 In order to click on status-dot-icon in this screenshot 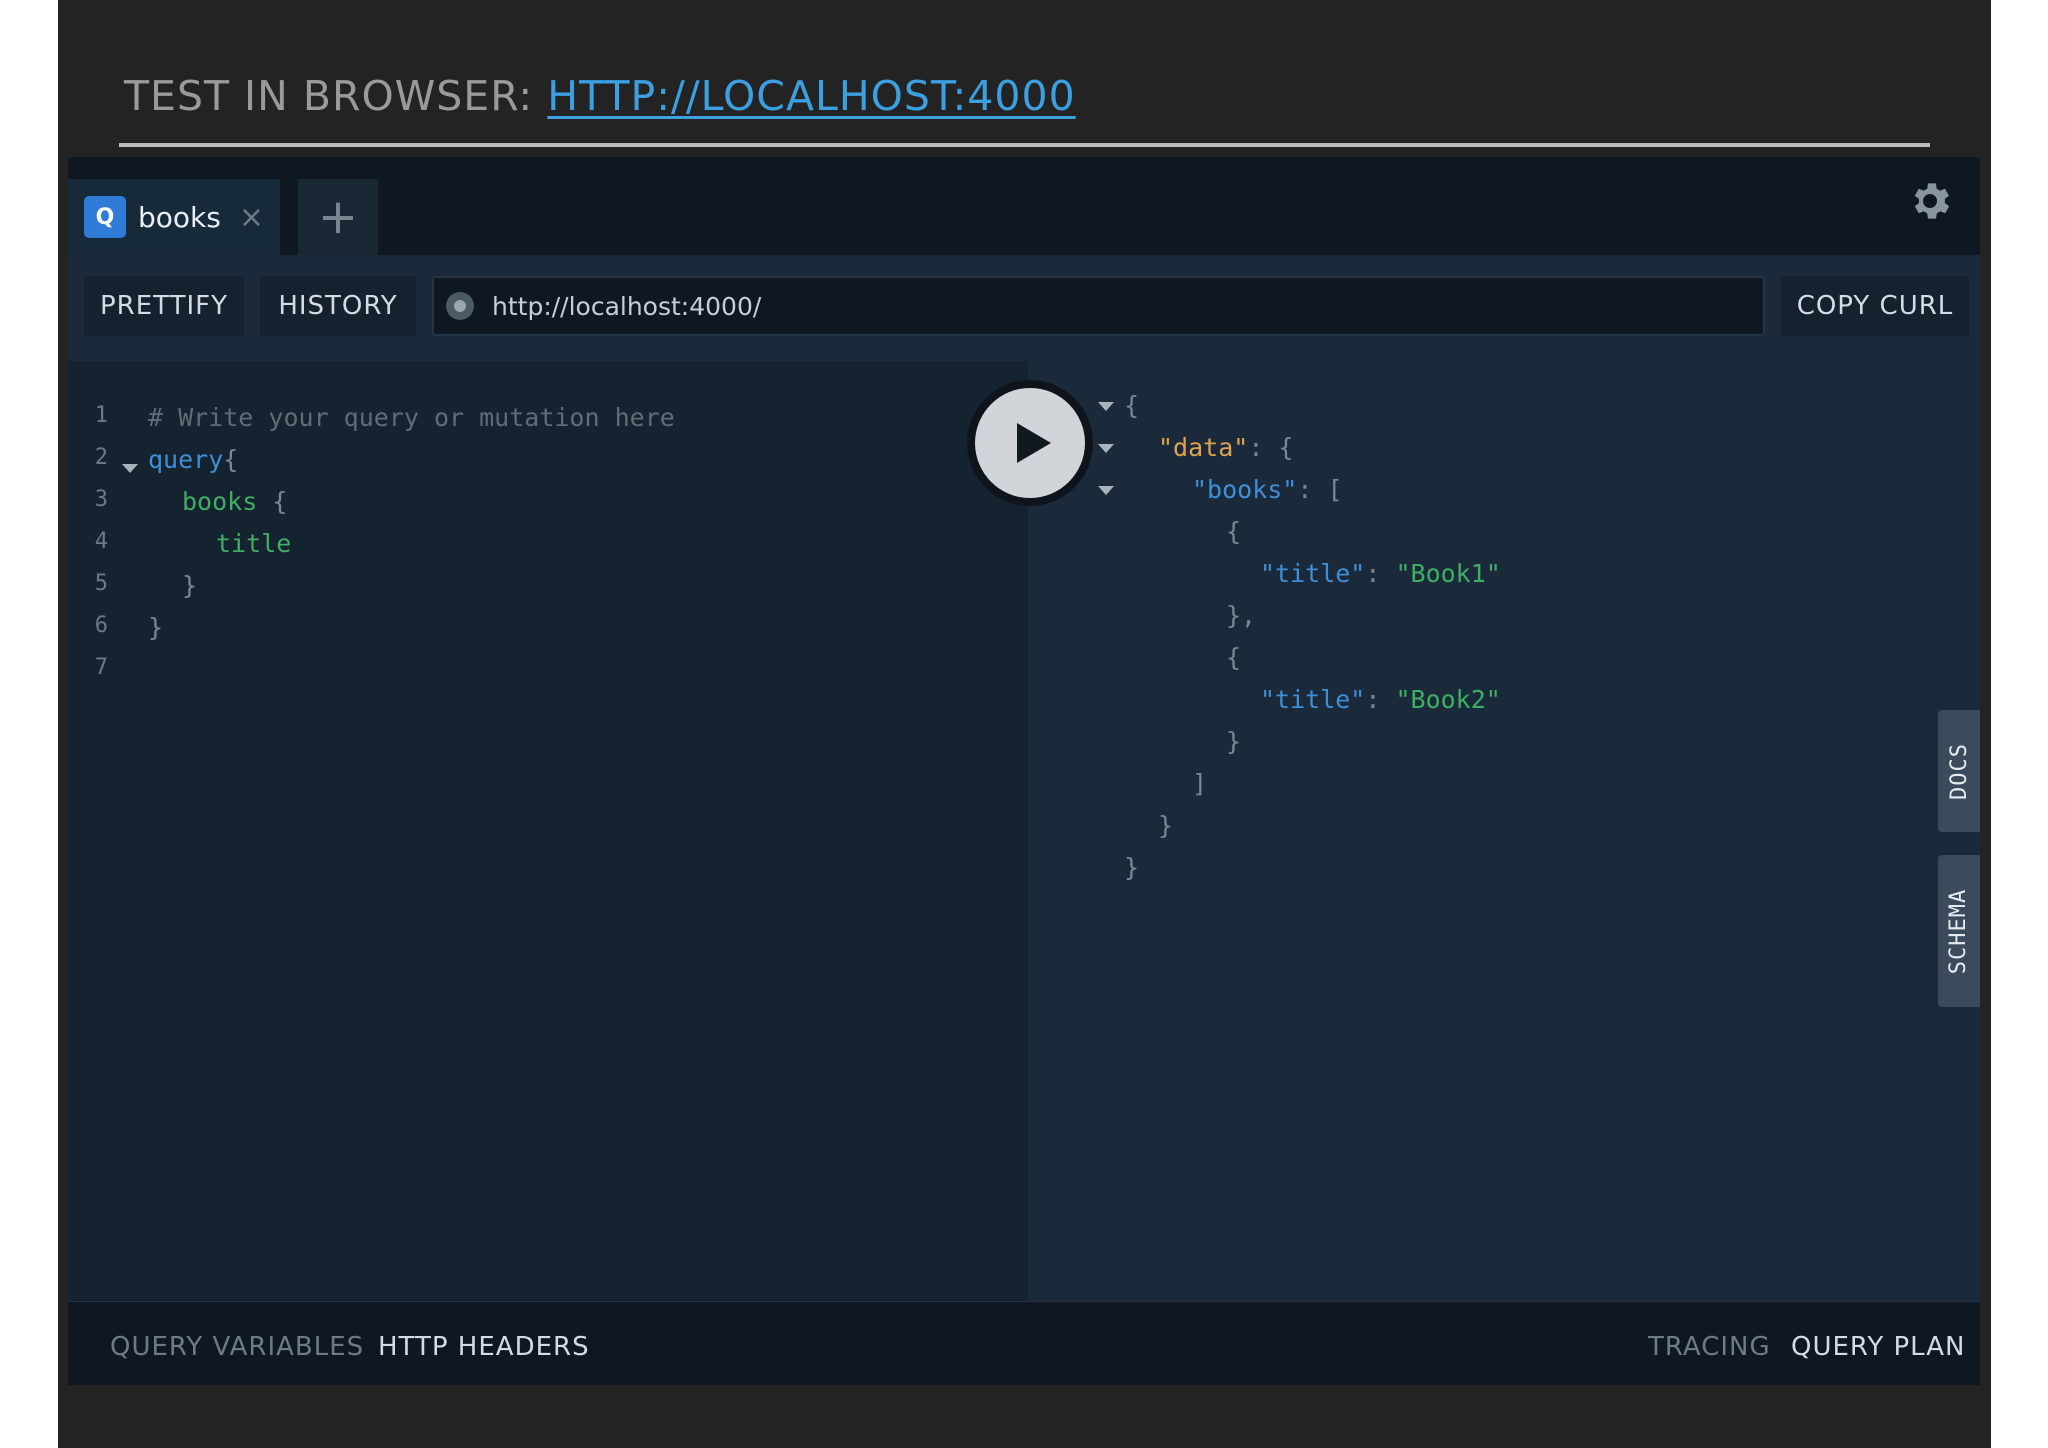, I will do `click(460, 306)`.